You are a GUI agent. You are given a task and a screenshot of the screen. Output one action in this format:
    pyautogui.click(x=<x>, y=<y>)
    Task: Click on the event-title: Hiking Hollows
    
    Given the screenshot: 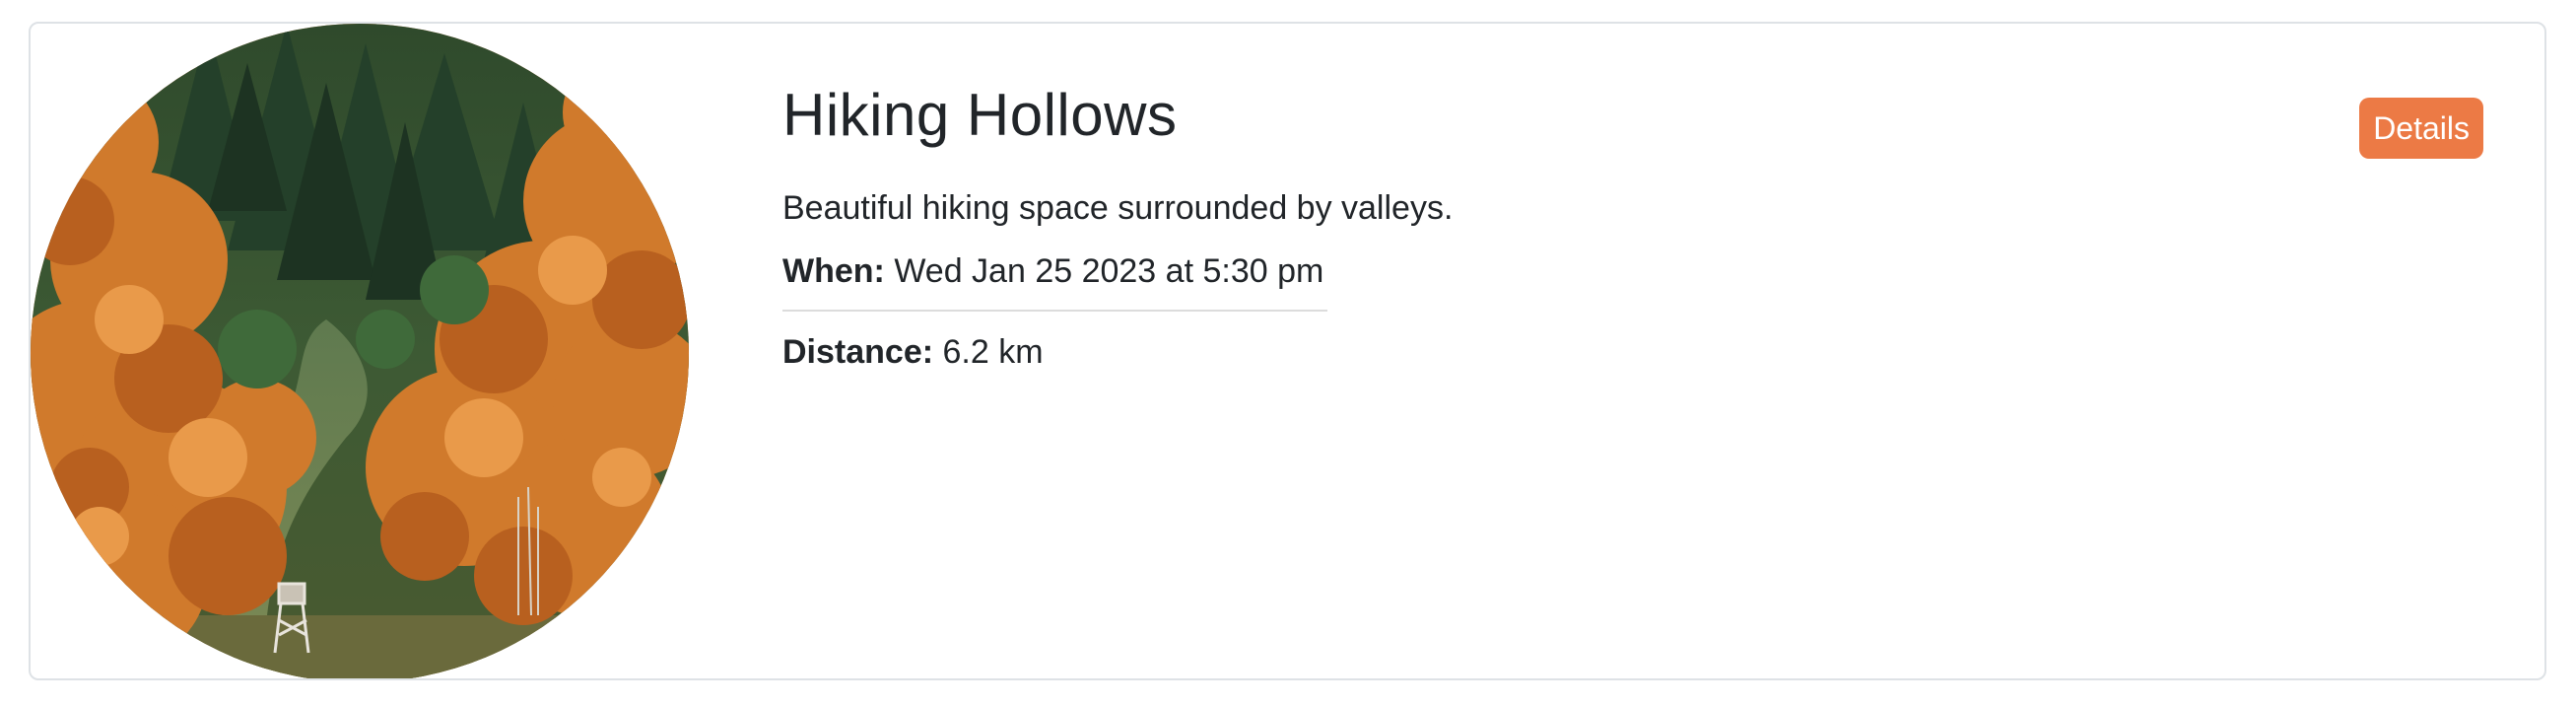 What is the action you would take?
    pyautogui.click(x=980, y=115)
    